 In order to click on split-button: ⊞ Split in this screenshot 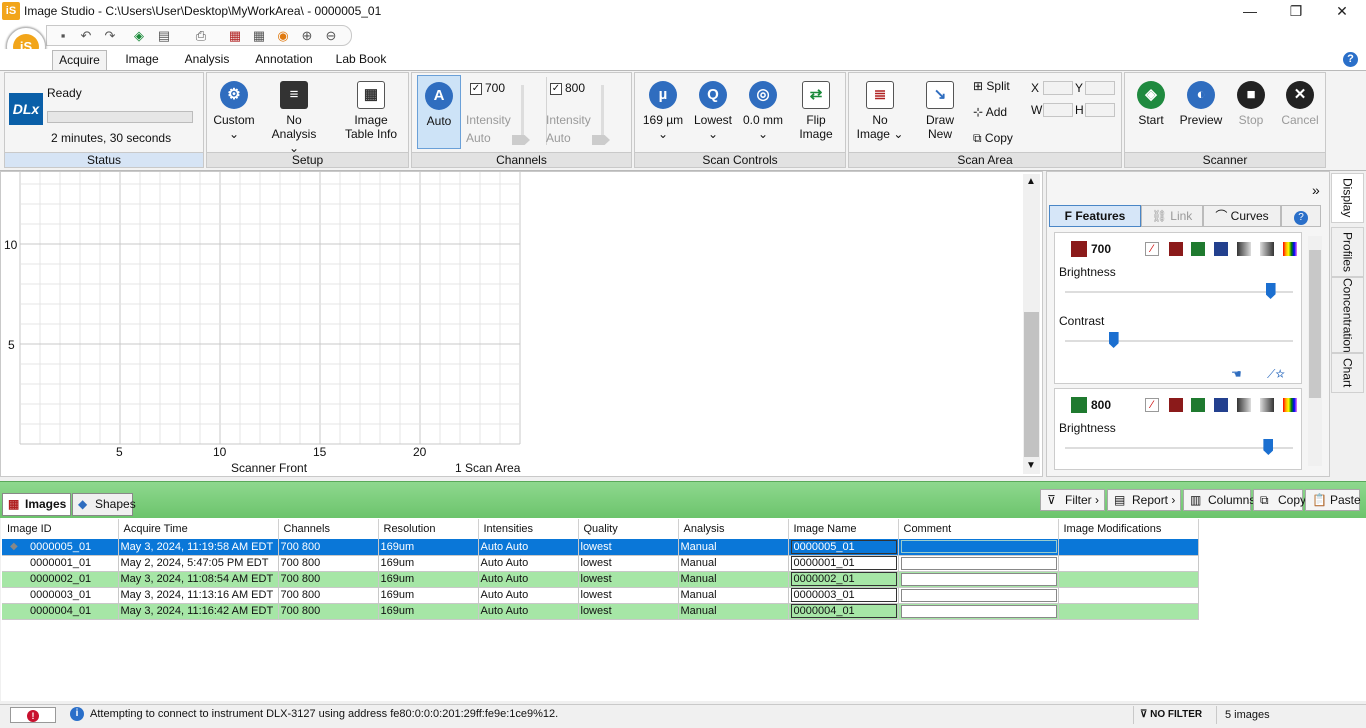, I will do `click(991, 86)`.